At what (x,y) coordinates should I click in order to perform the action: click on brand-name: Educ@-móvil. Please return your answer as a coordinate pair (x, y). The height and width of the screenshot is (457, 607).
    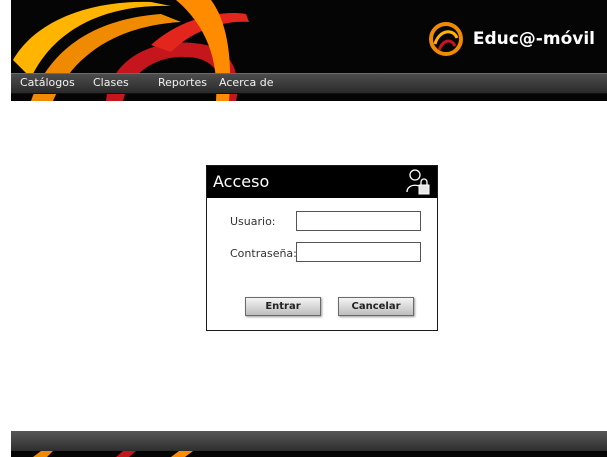
    Looking at the image, I should click on (533, 39).